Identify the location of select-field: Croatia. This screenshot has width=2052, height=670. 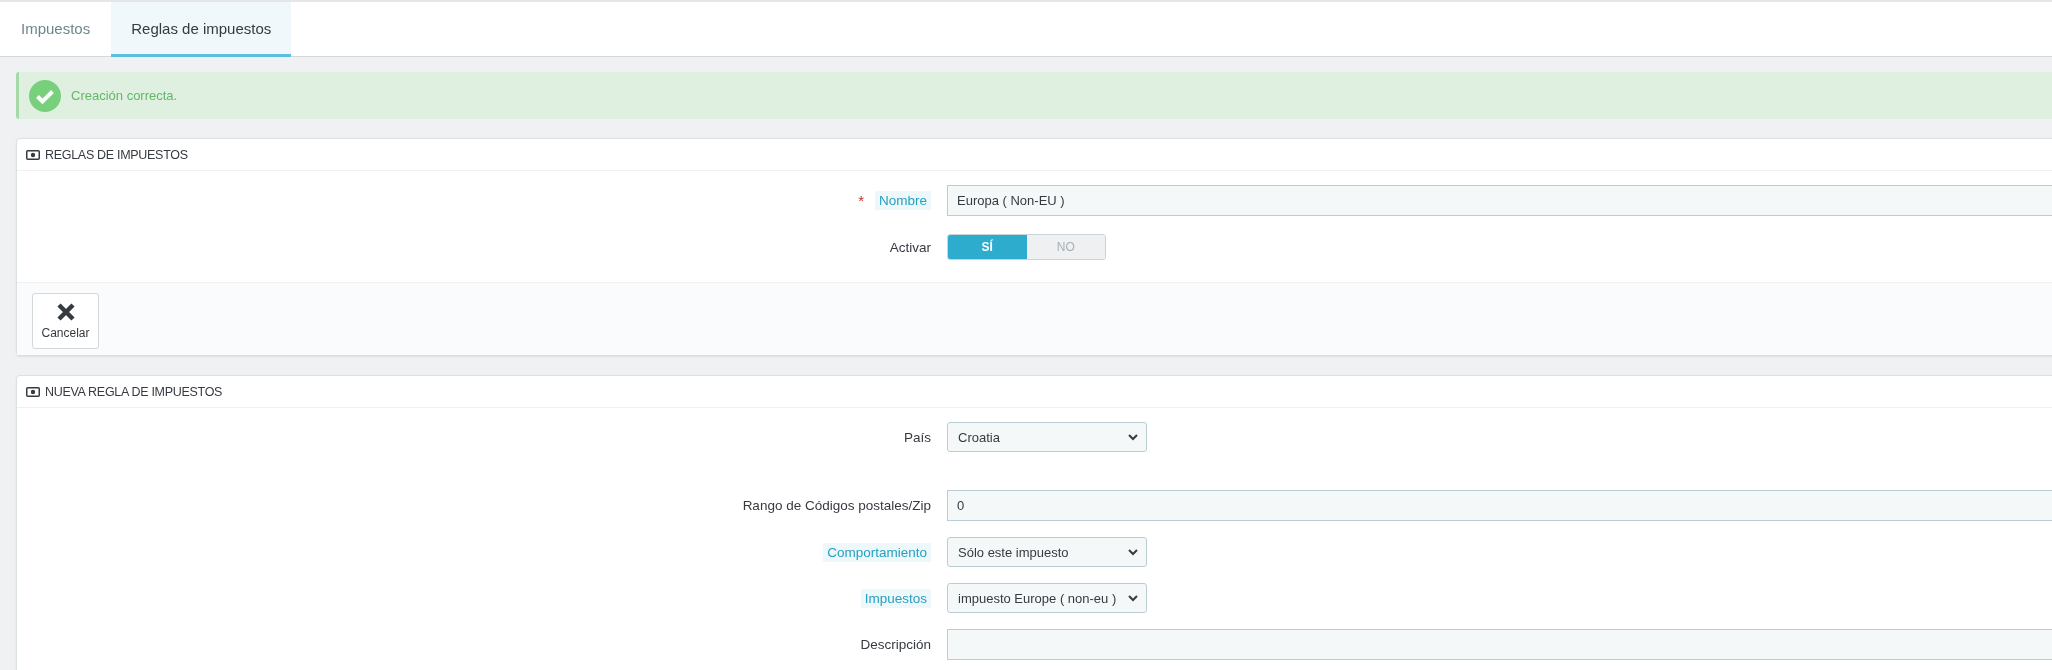
(1047, 437).